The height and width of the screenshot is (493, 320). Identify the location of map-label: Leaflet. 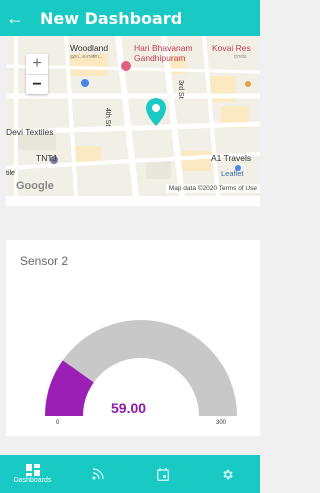
(232, 173).